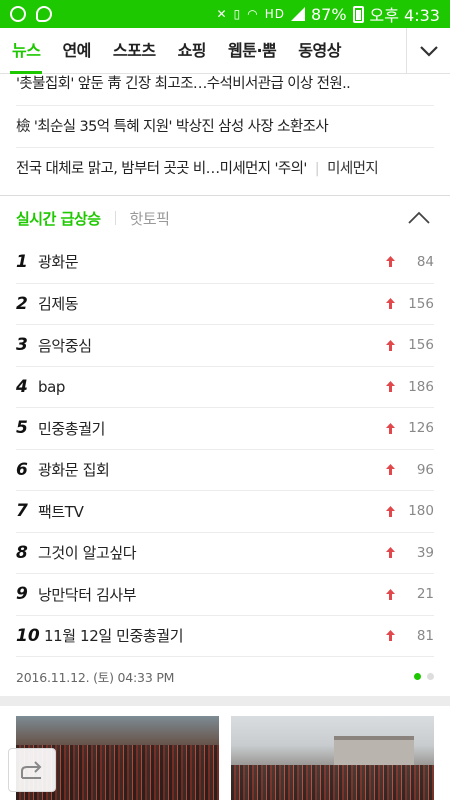 Image resolution: width=450 pixels, height=800 pixels. What do you see at coordinates (425, 552) in the screenshot?
I see `rank-change-count: 39` at bounding box center [425, 552].